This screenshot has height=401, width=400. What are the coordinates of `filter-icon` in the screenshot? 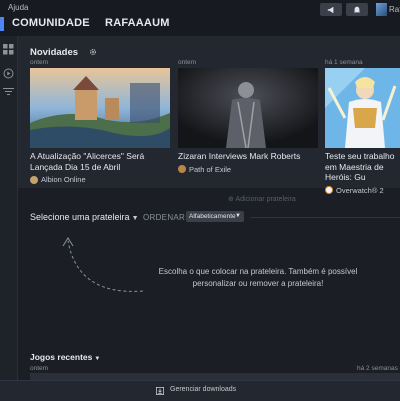 It's located at (8, 91).